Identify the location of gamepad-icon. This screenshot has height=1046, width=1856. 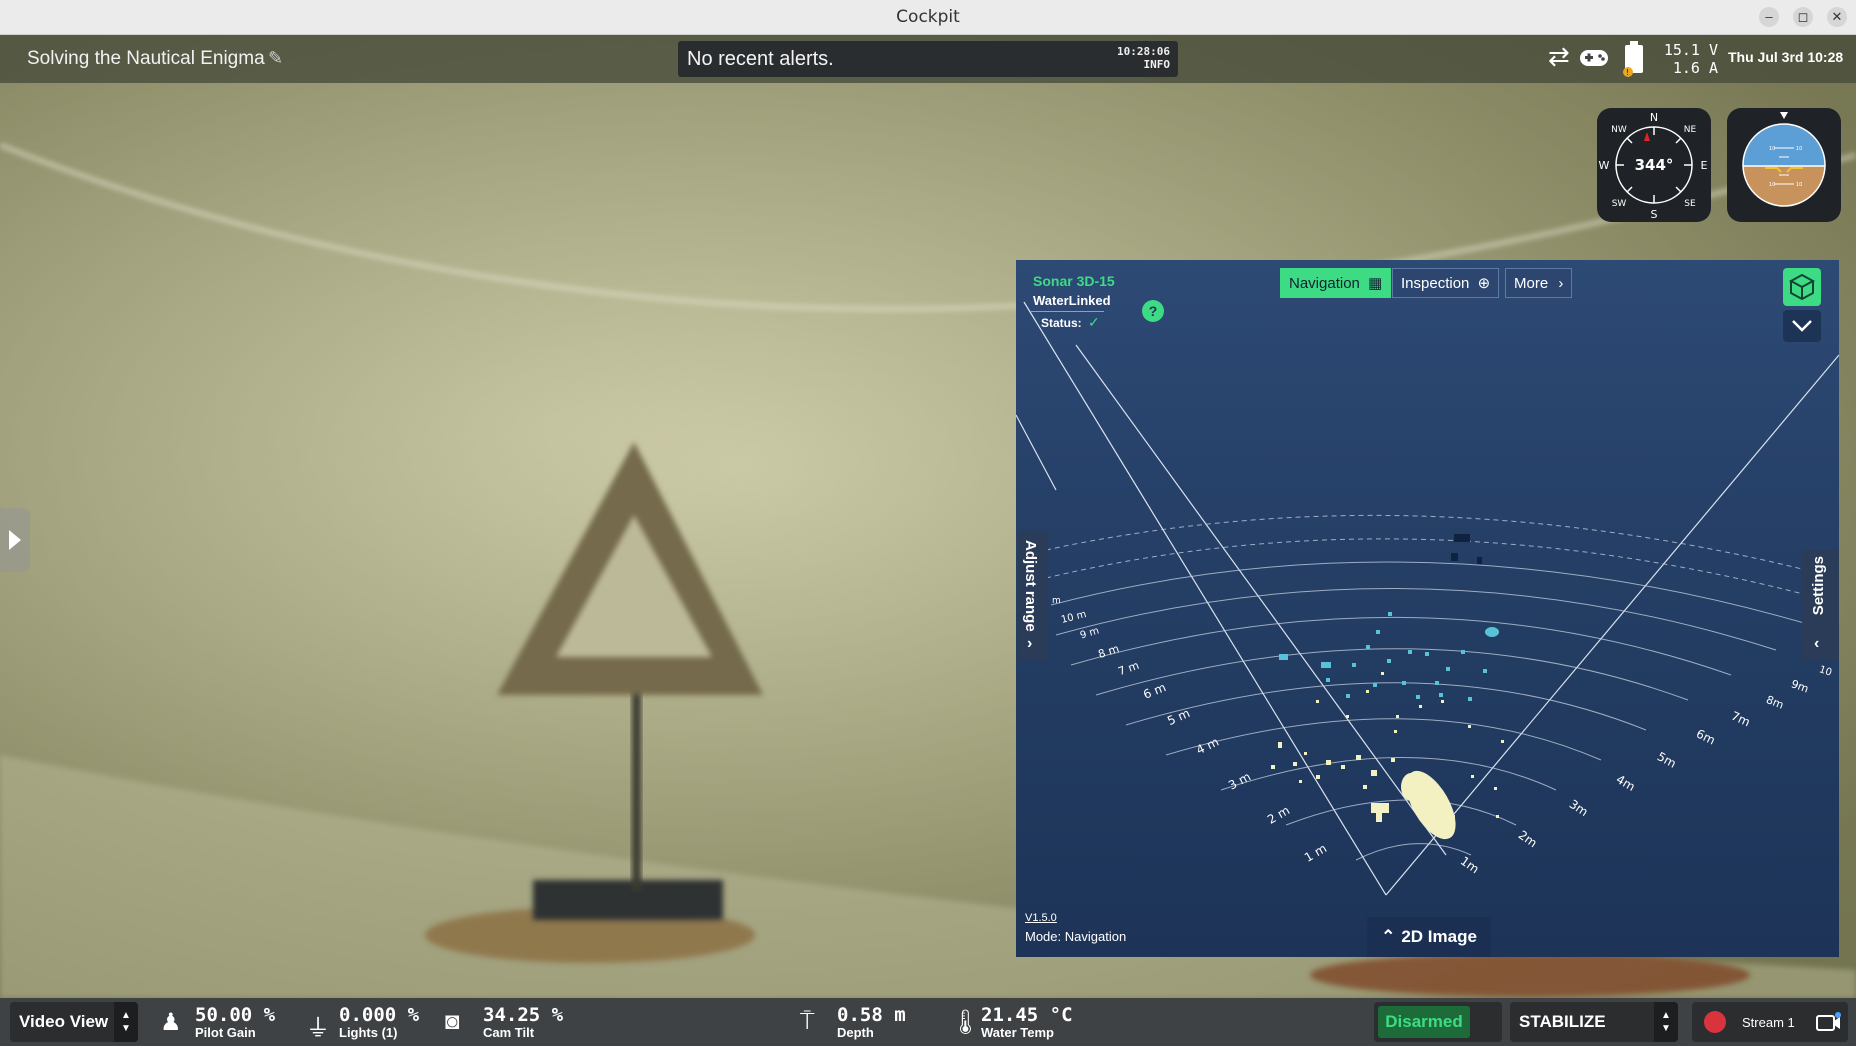
(1594, 58).